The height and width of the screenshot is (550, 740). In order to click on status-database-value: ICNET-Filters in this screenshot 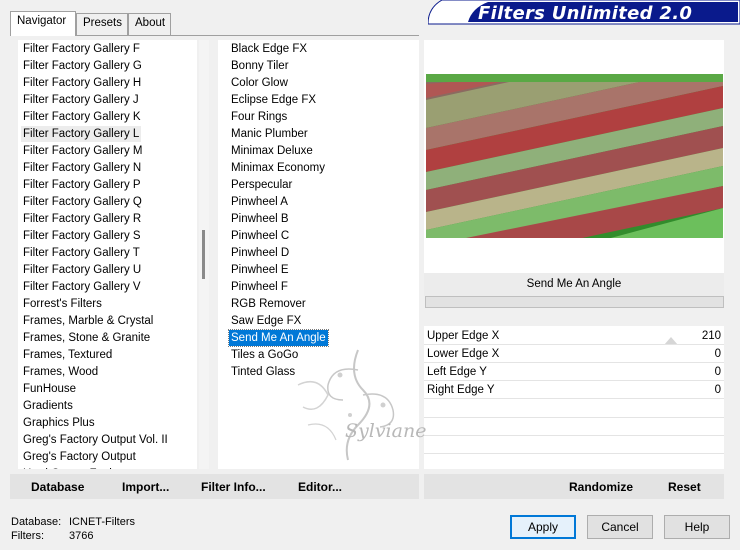, I will do `click(102, 522)`.